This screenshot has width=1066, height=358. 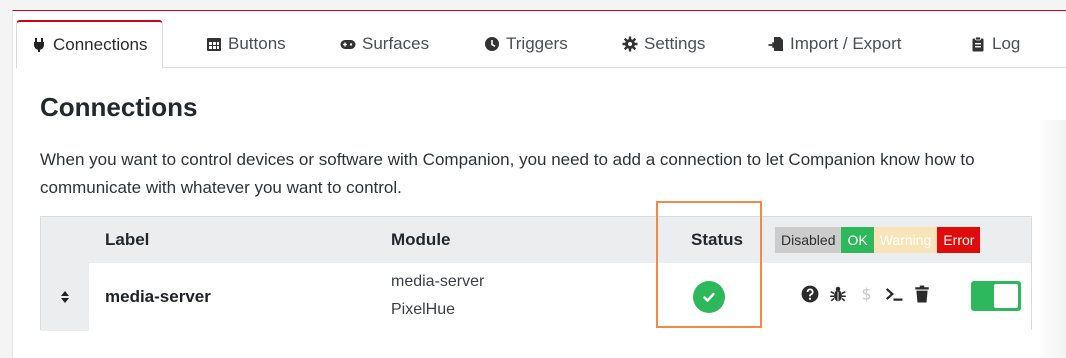 What do you see at coordinates (438, 281) in the screenshot?
I see `module-name: media-server` at bounding box center [438, 281].